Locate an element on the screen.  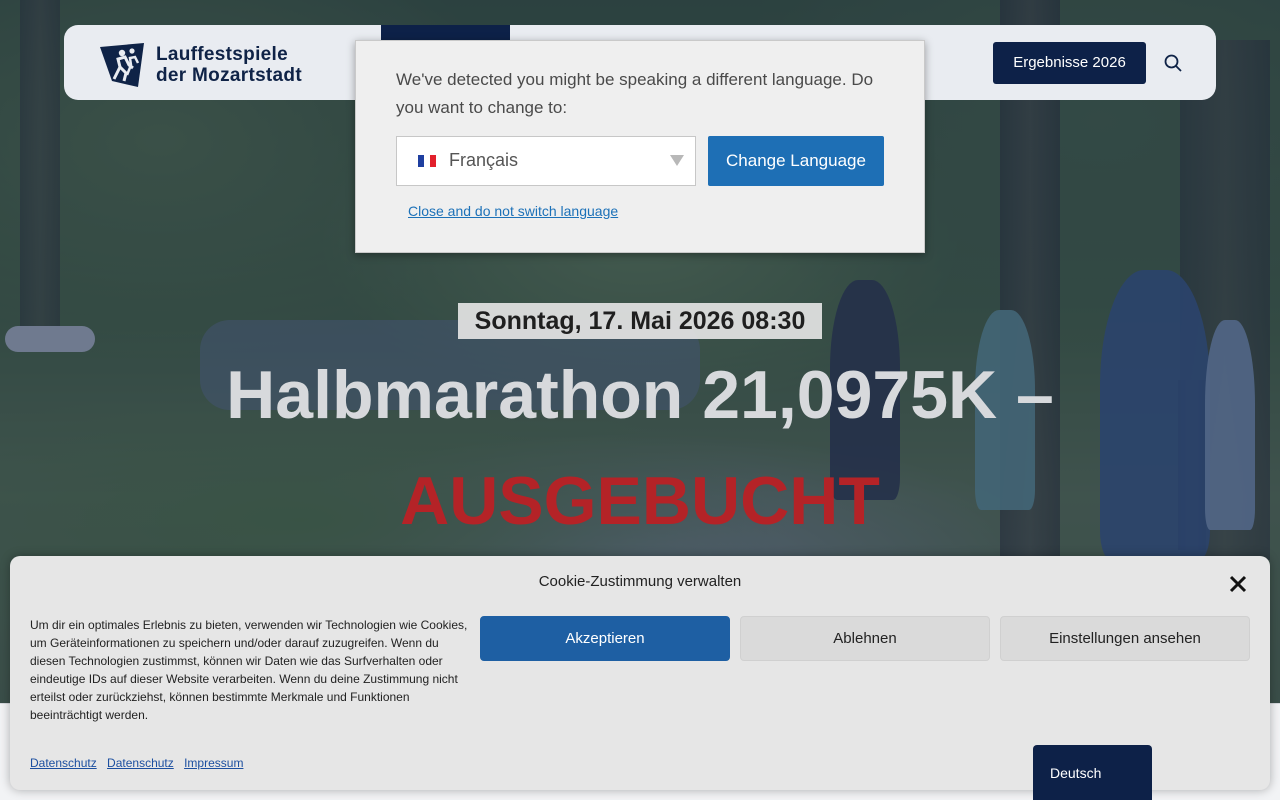
privacy-link-2: Datenschutz is located at coordinates (140, 763).